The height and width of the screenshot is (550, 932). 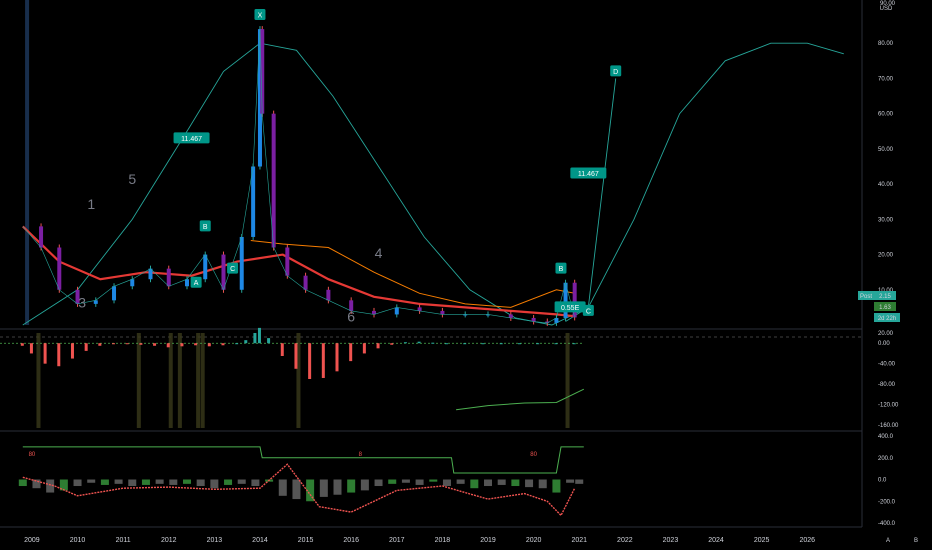 I want to click on oscillator-tick-label: 20.00, so click(x=886, y=334).